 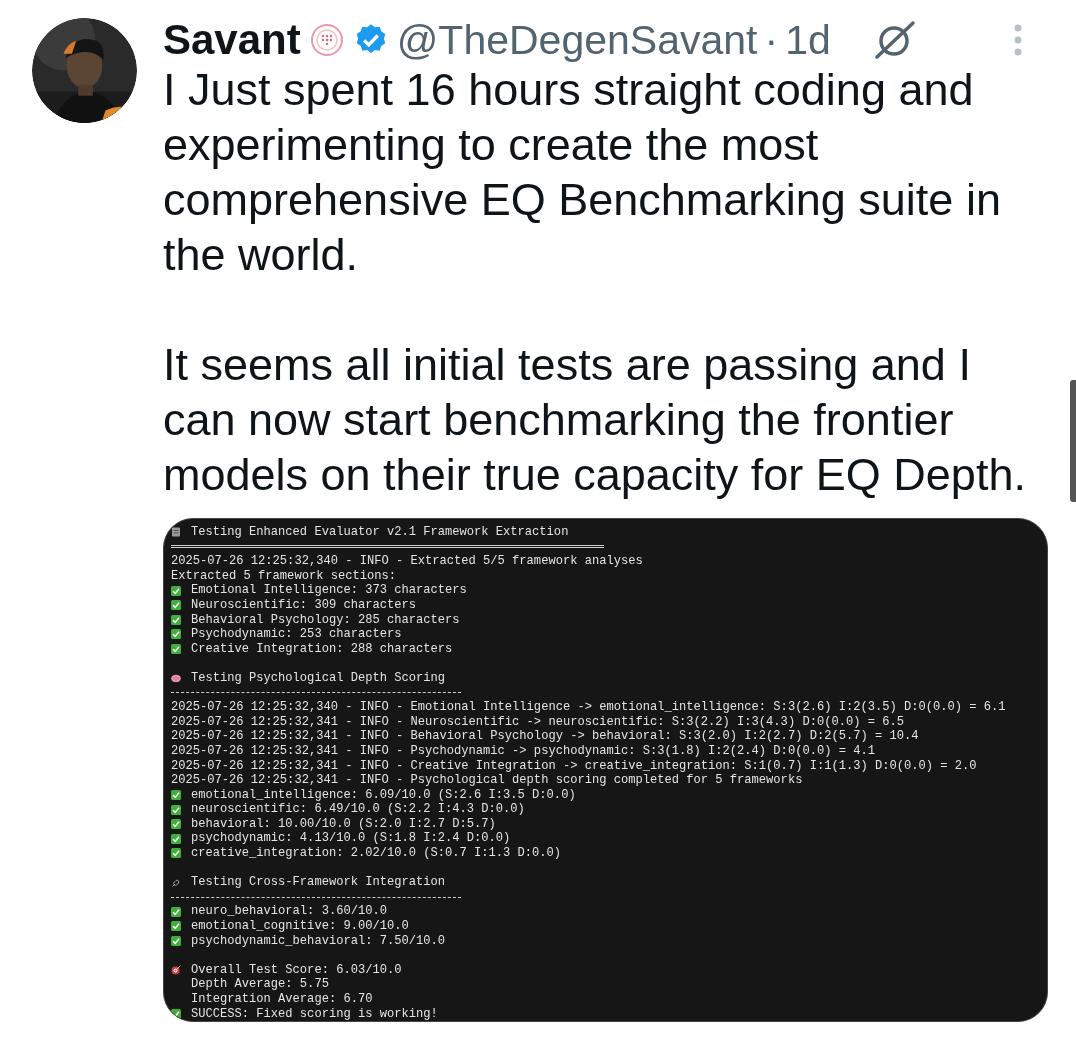 I want to click on terminal-line: Overall Test Score: 6.03/10.0, so click(x=296, y=970).